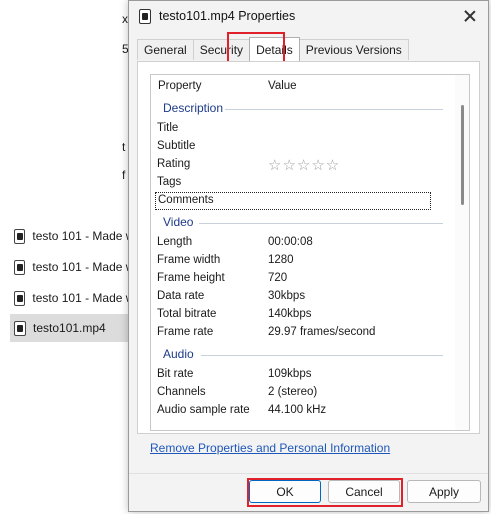  What do you see at coordinates (293, 201) in the screenshot?
I see `property-row-comments: Comments` at bounding box center [293, 201].